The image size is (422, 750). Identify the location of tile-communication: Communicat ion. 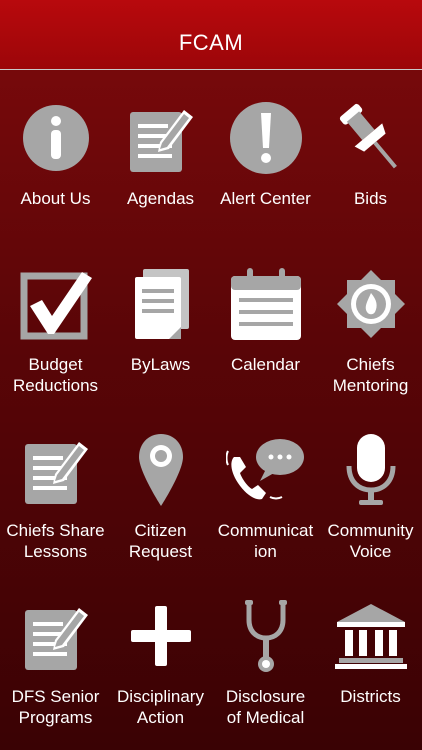
(265, 485).